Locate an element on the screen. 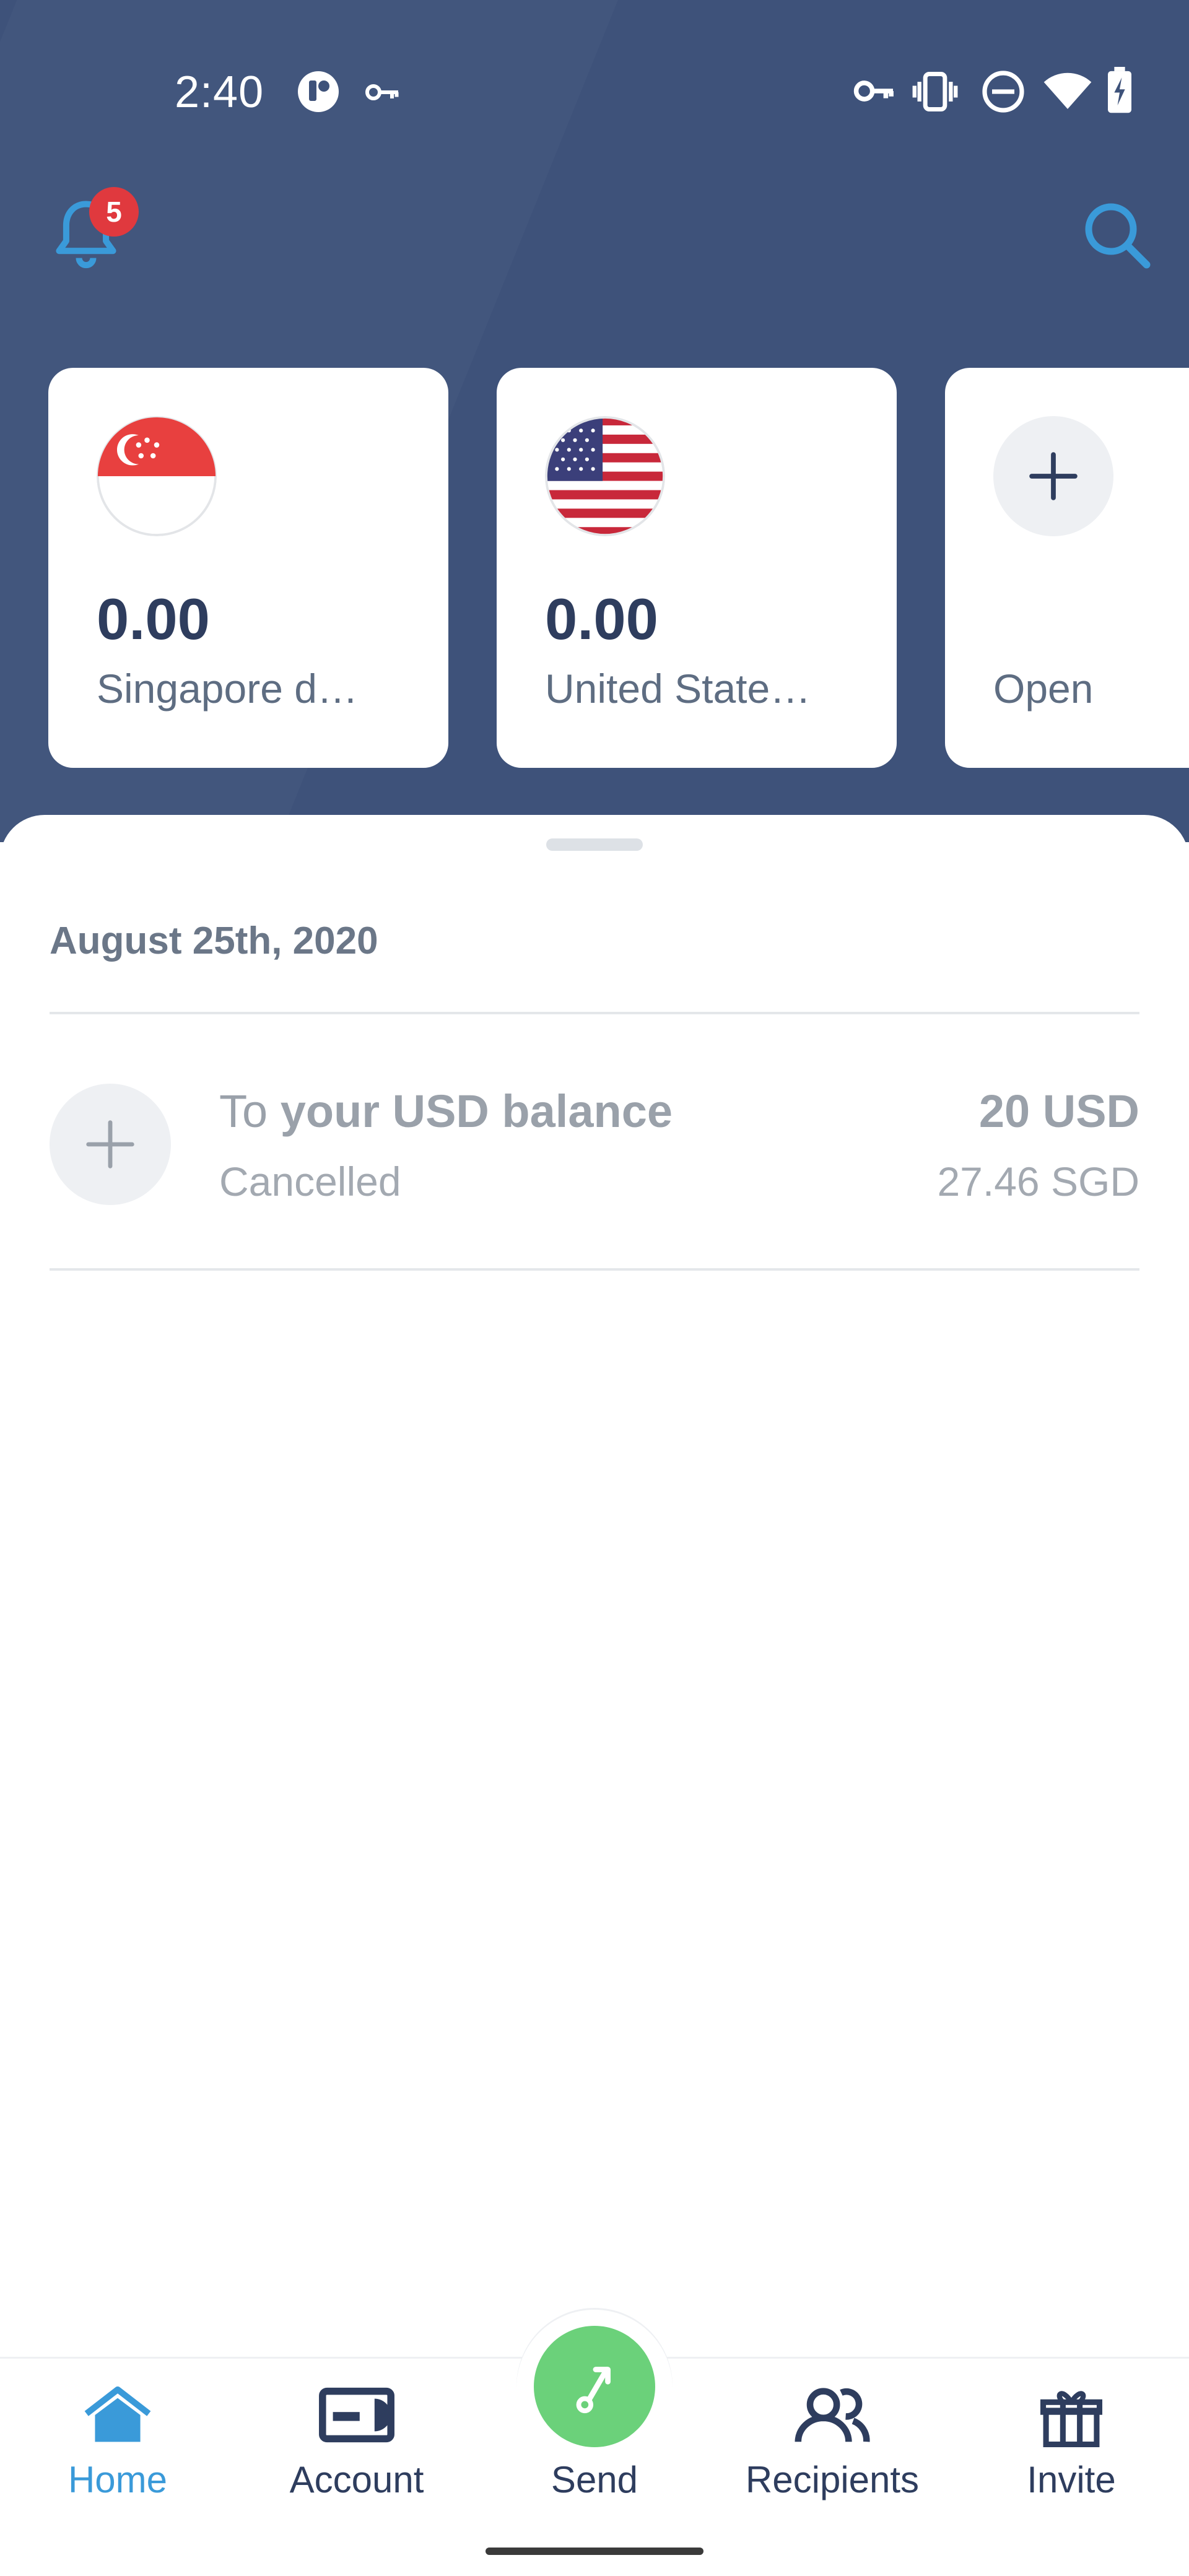  gesture-navigation-bar is located at coordinates (594, 2551).